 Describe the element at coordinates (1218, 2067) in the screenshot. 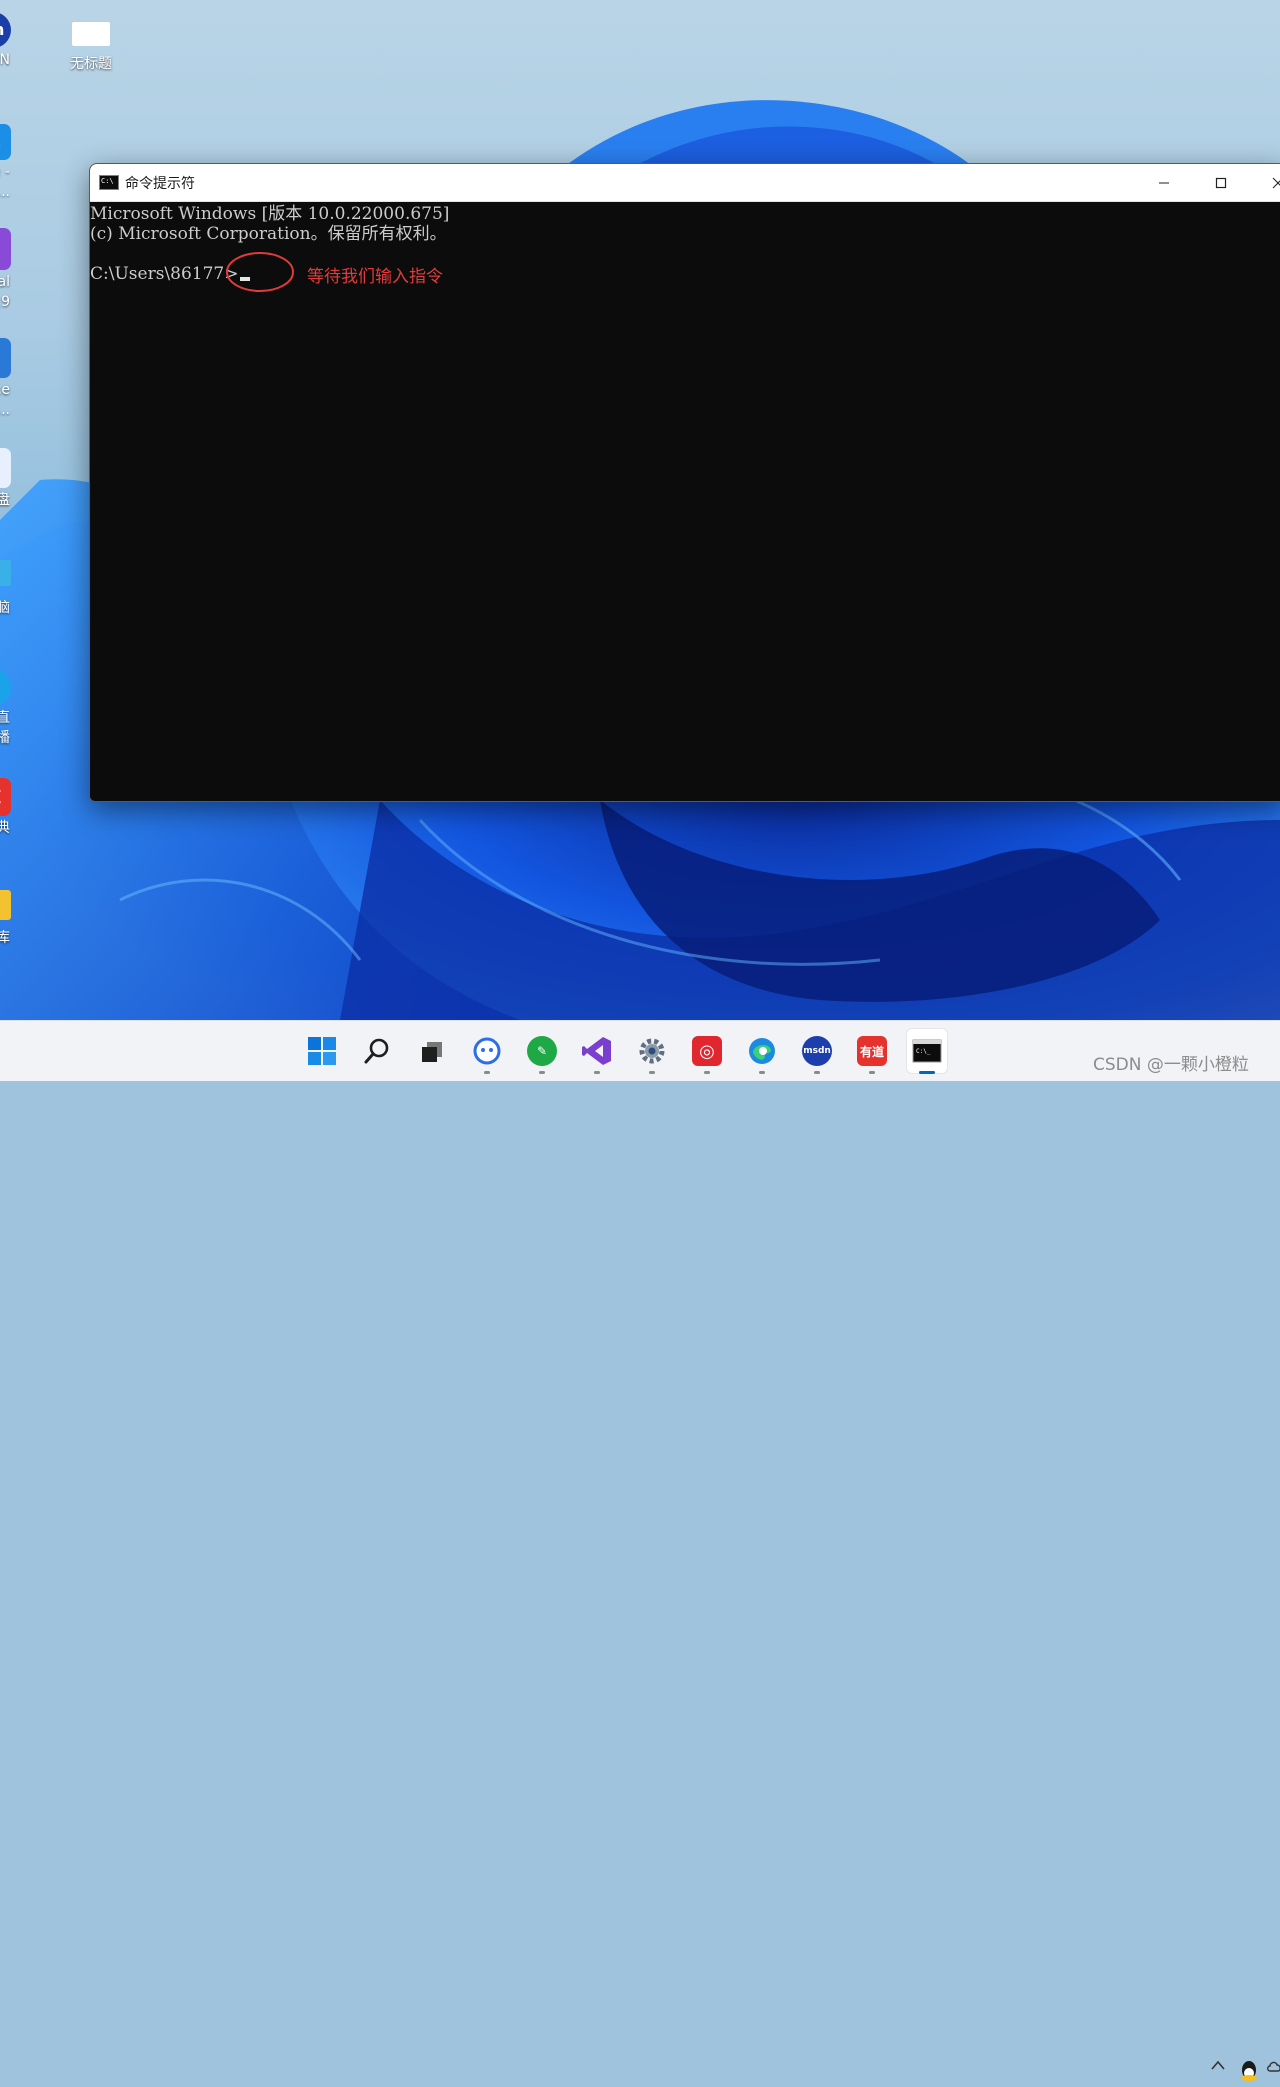

I see `chevron-up-icon` at that location.